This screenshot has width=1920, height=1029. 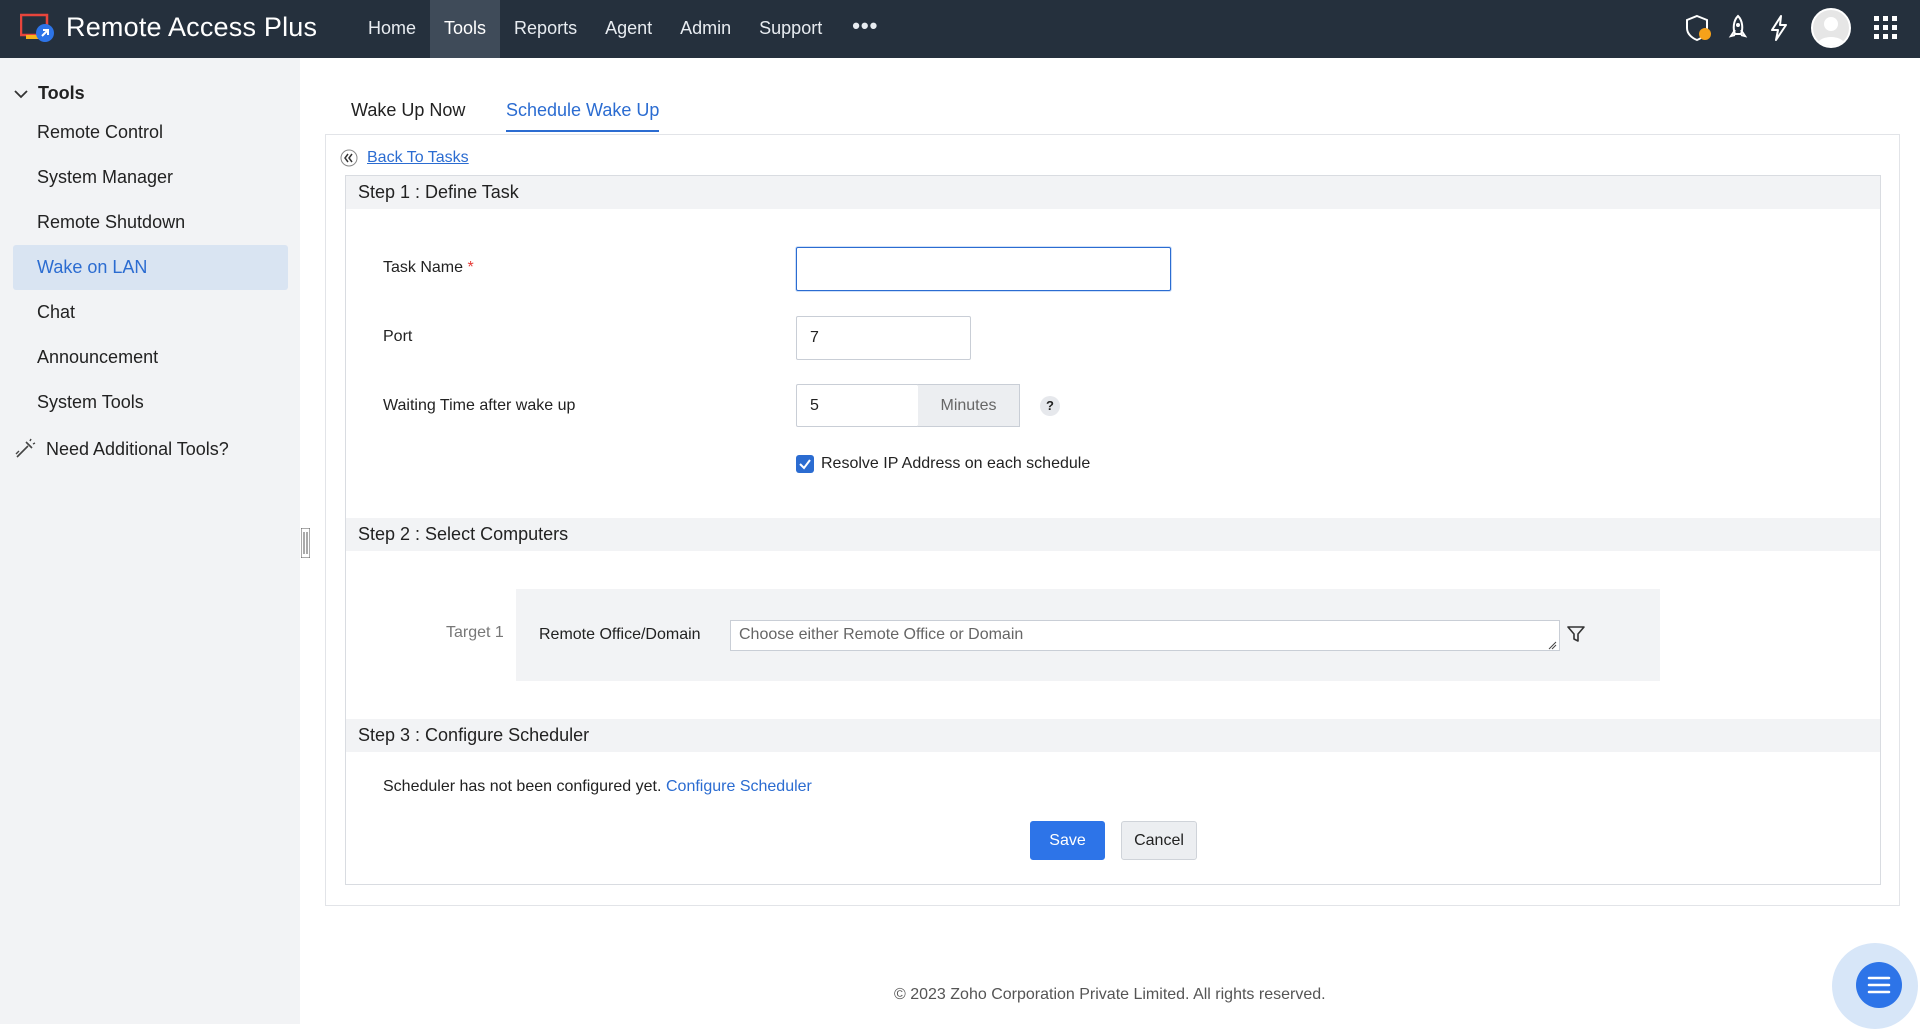 What do you see at coordinates (418, 157) in the screenshot?
I see `back-to-tasks-label: Back To Tasks` at bounding box center [418, 157].